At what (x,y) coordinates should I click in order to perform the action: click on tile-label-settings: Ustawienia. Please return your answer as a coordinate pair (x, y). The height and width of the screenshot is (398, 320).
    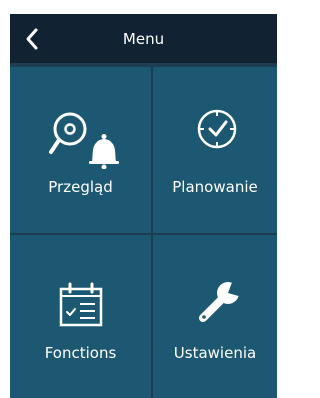
    Looking at the image, I should click on (215, 353).